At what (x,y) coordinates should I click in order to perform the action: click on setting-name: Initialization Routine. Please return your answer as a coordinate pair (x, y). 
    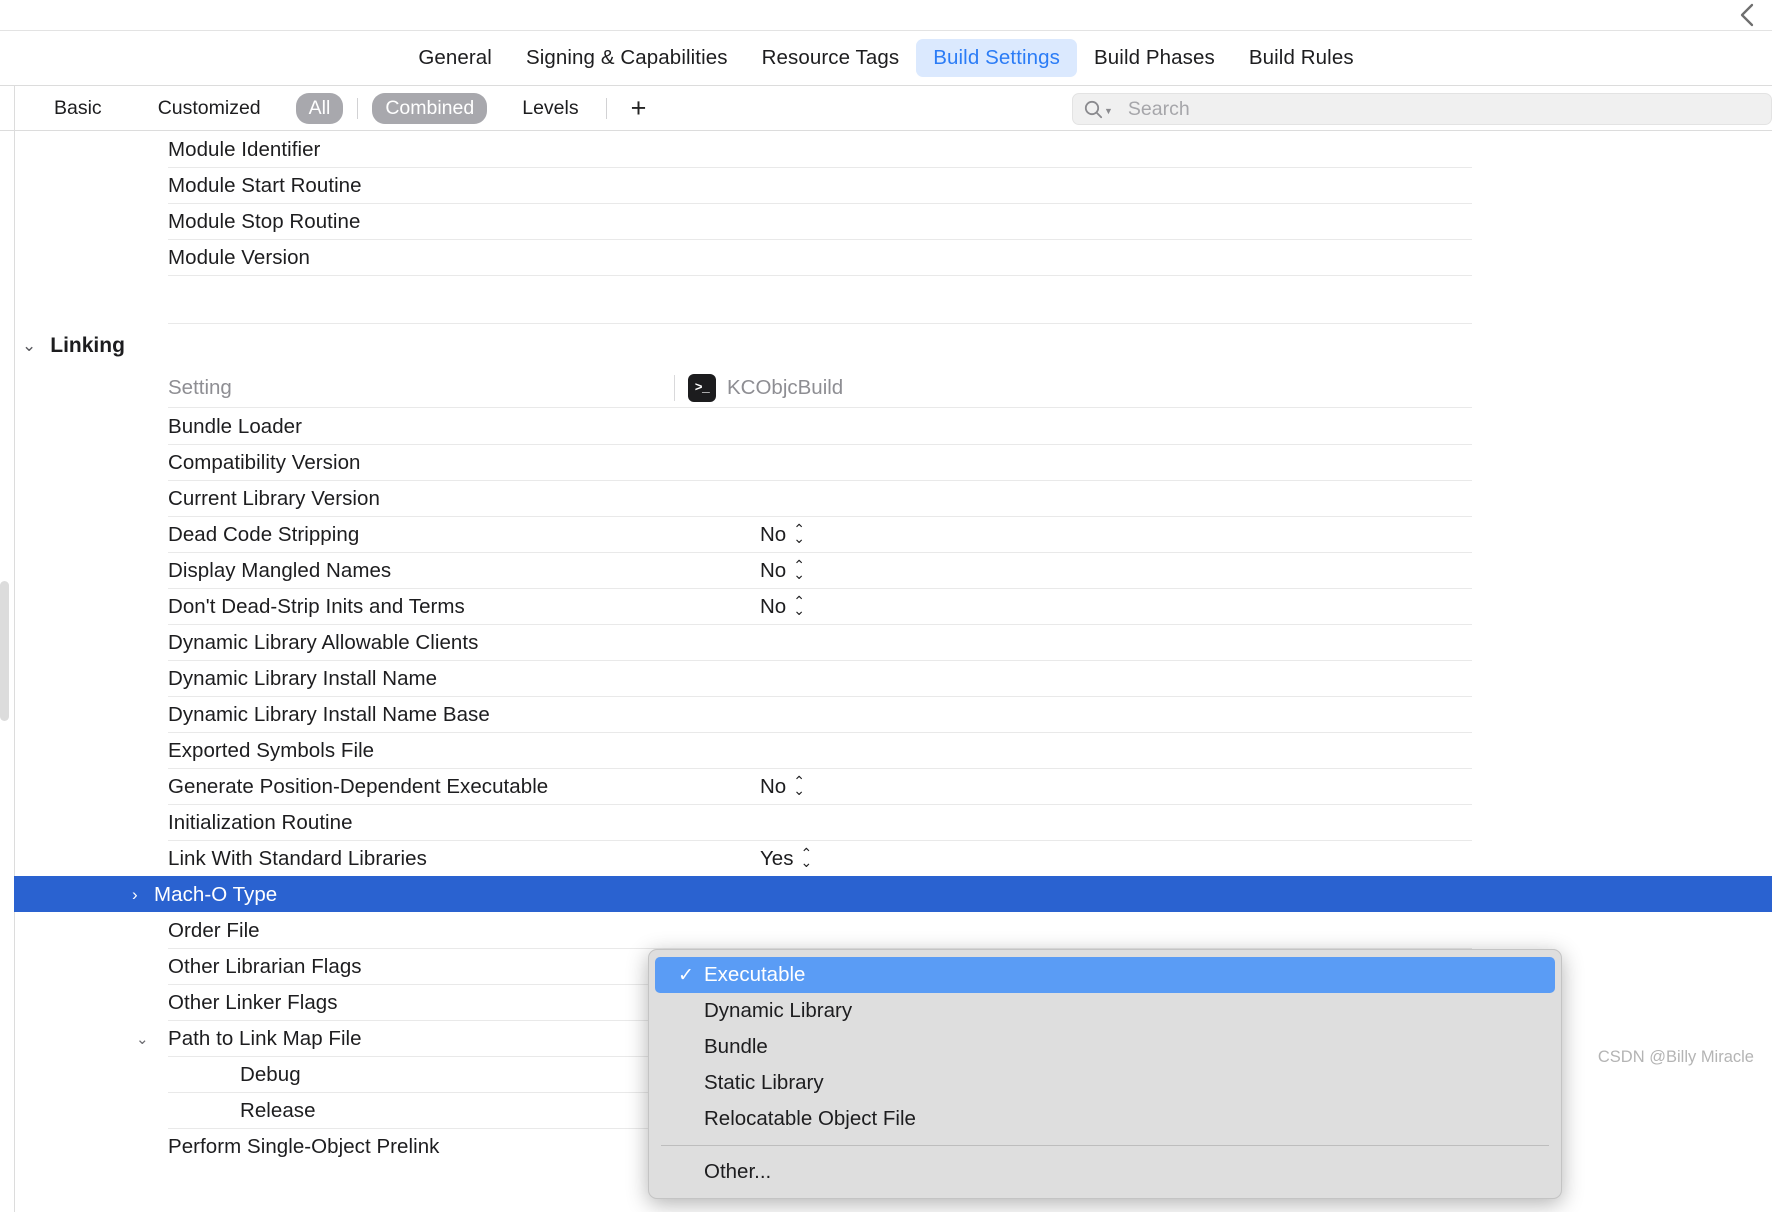
    Looking at the image, I should click on (260, 822).